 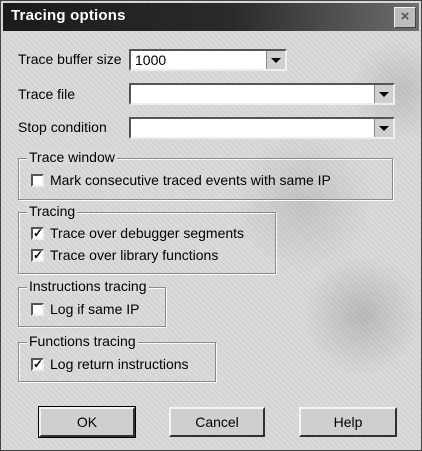 I want to click on trace-buffer-size-label: Trace buffer size, so click(x=70, y=59).